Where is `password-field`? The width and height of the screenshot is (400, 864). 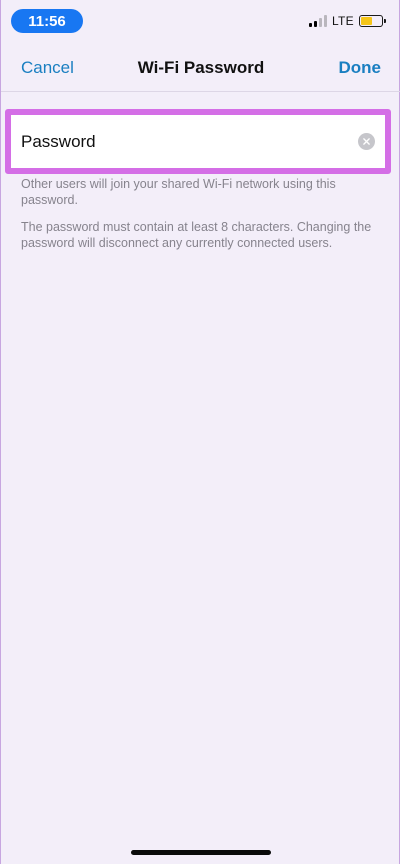
password-field is located at coordinates (198, 141).